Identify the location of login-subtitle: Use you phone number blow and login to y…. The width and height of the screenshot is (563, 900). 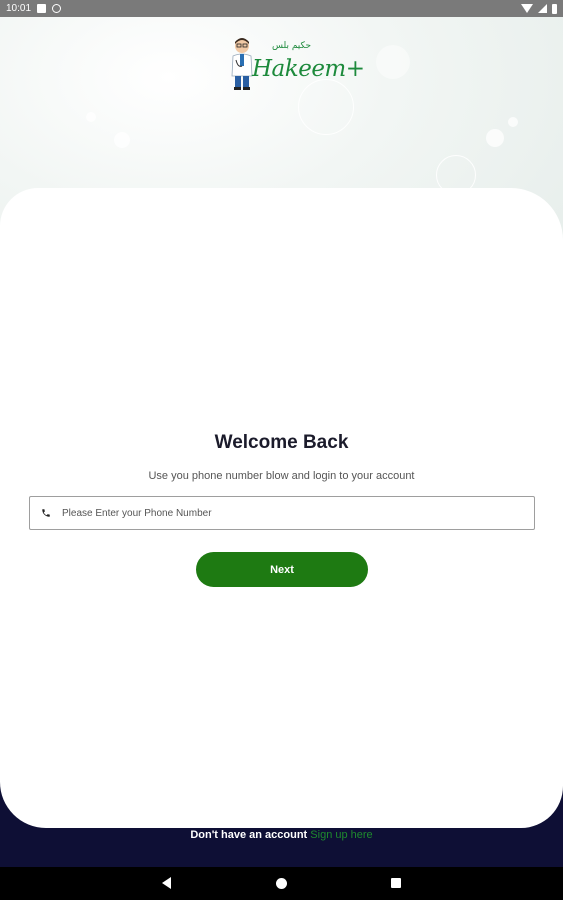
(281, 476).